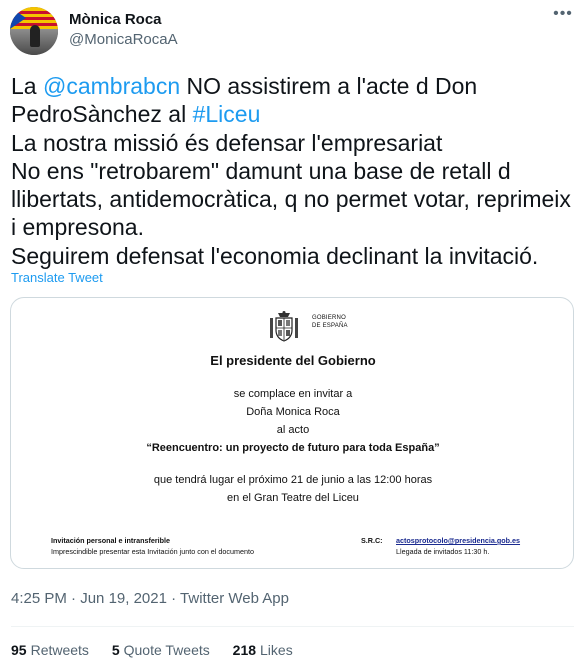 This screenshot has width=584, height=671. I want to click on tweet-time: 4:25 PM, so click(39, 598).